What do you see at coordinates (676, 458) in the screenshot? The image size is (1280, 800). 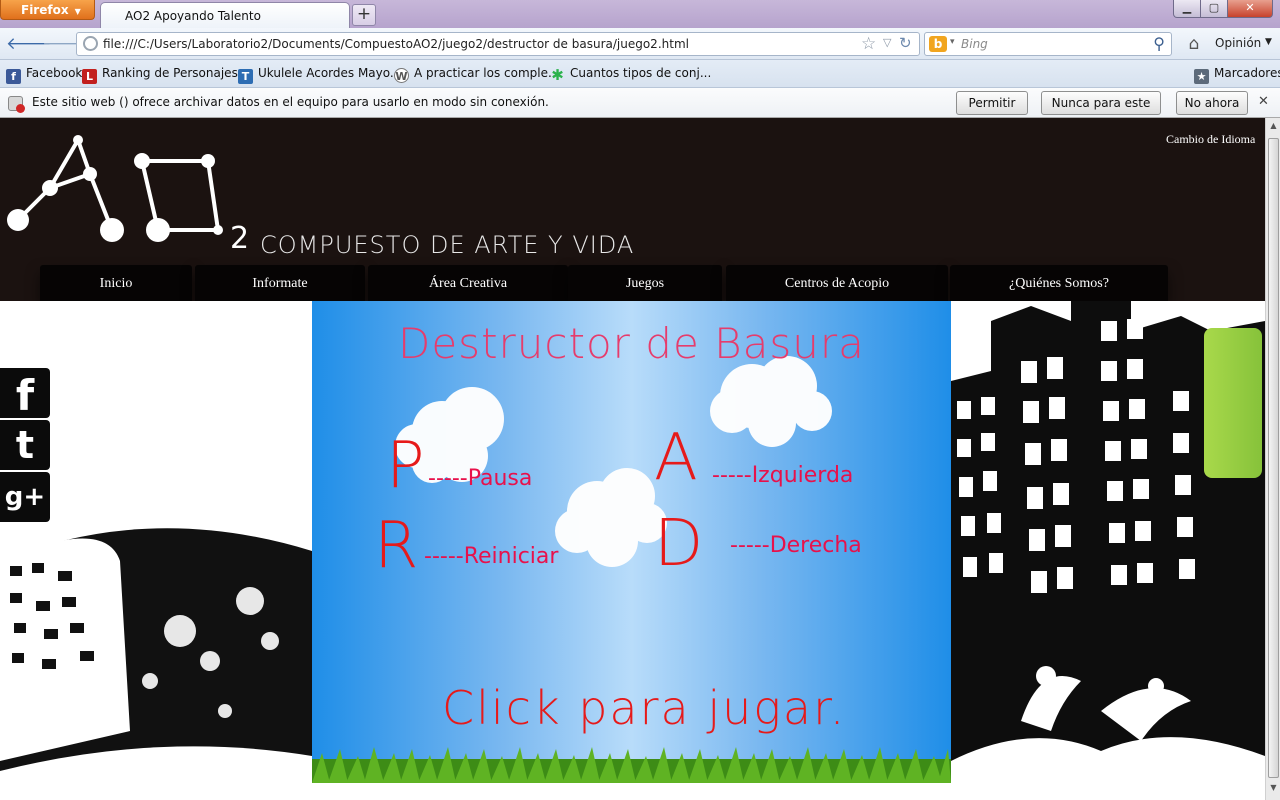 I see `key-a: A` at bounding box center [676, 458].